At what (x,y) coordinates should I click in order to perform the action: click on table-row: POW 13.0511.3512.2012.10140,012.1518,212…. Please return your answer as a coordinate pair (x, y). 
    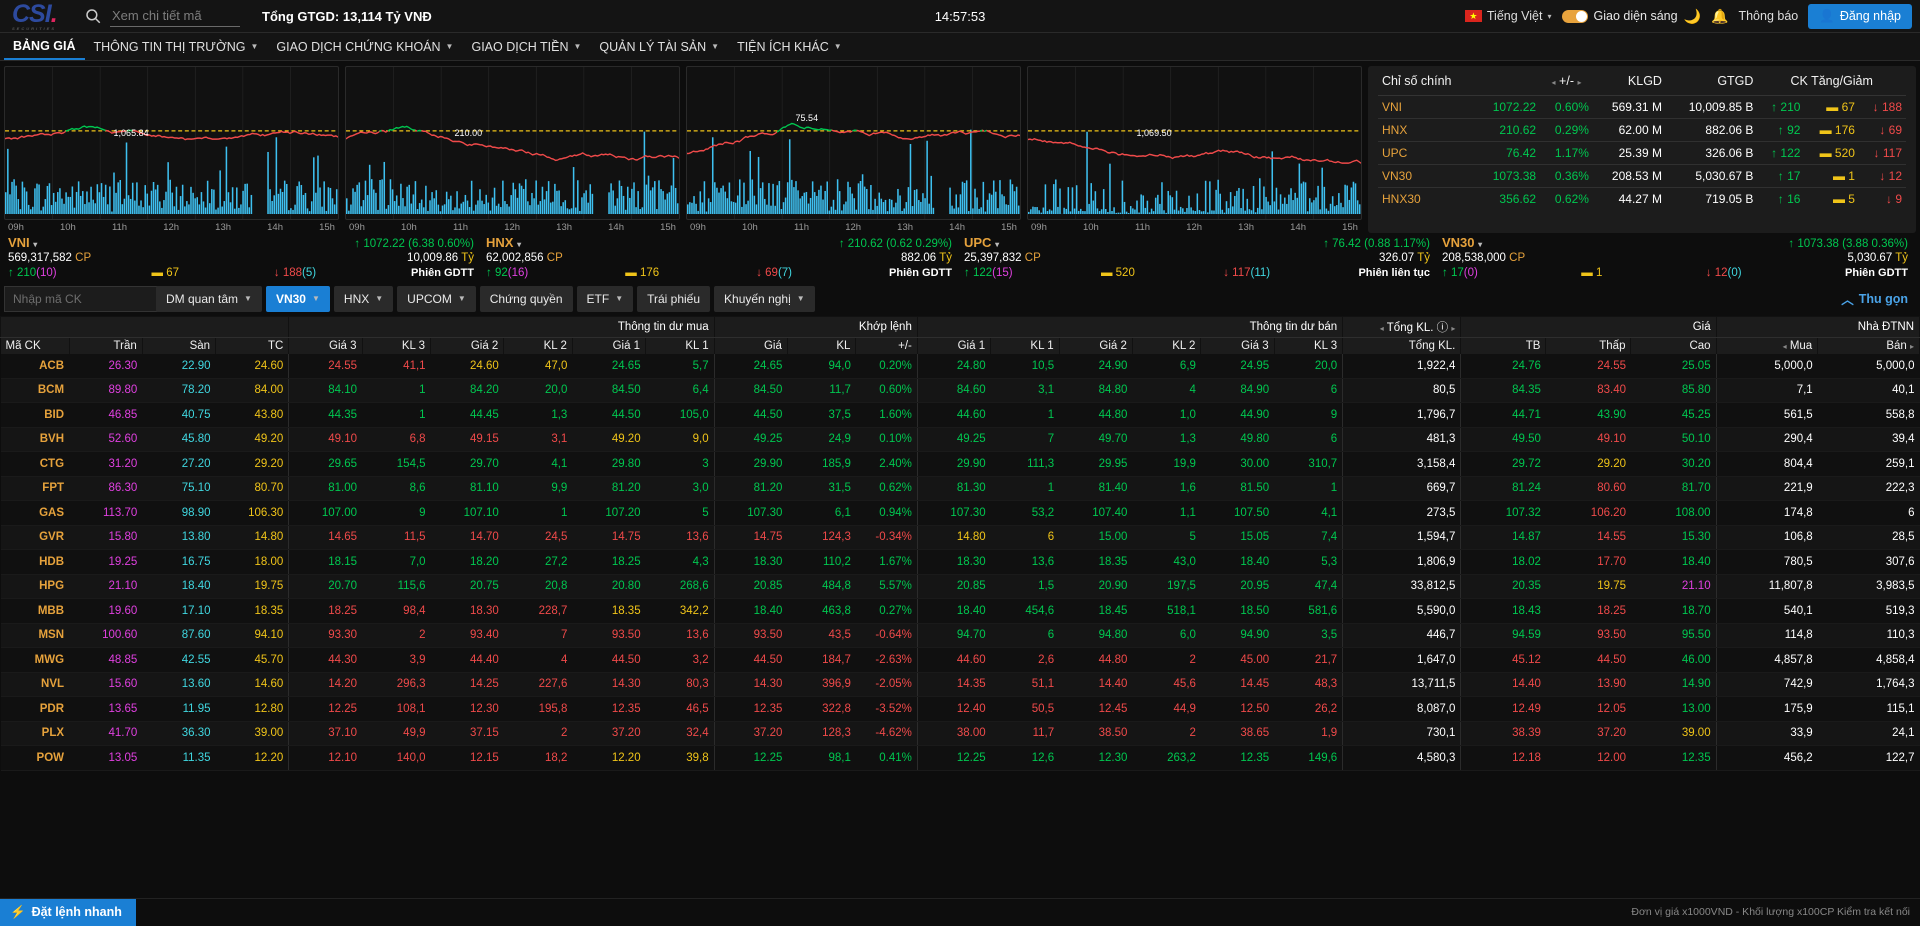
    Looking at the image, I should click on (960, 758).